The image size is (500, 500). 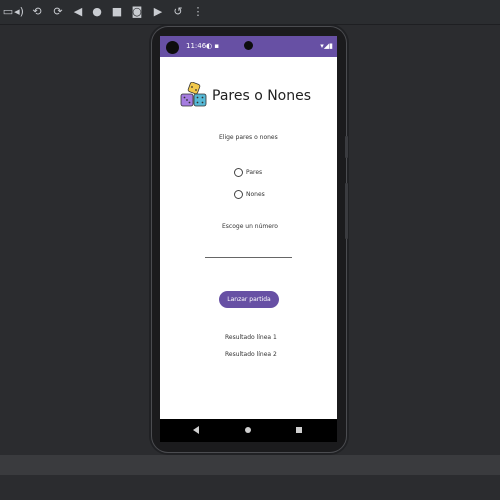 What do you see at coordinates (326, 46) in the screenshot?
I see `signal-battery-icons: ▾◢▮` at bounding box center [326, 46].